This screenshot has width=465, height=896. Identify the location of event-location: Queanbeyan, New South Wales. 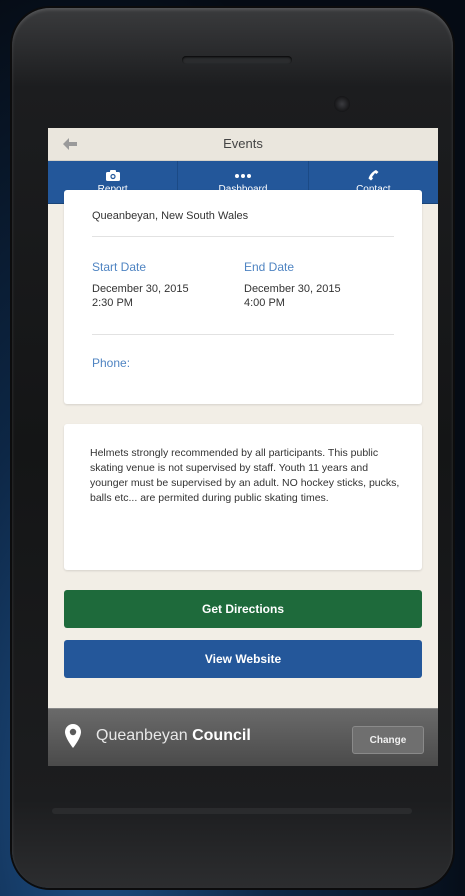
(170, 216).